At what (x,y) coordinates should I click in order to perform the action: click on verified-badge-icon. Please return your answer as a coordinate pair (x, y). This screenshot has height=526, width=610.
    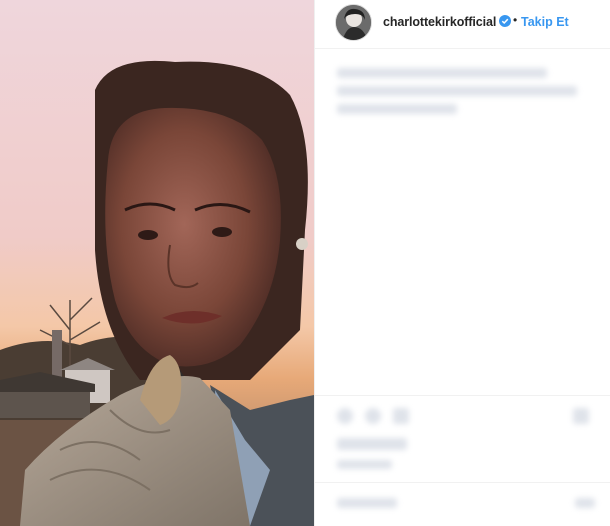
    Looking at the image, I should click on (505, 21).